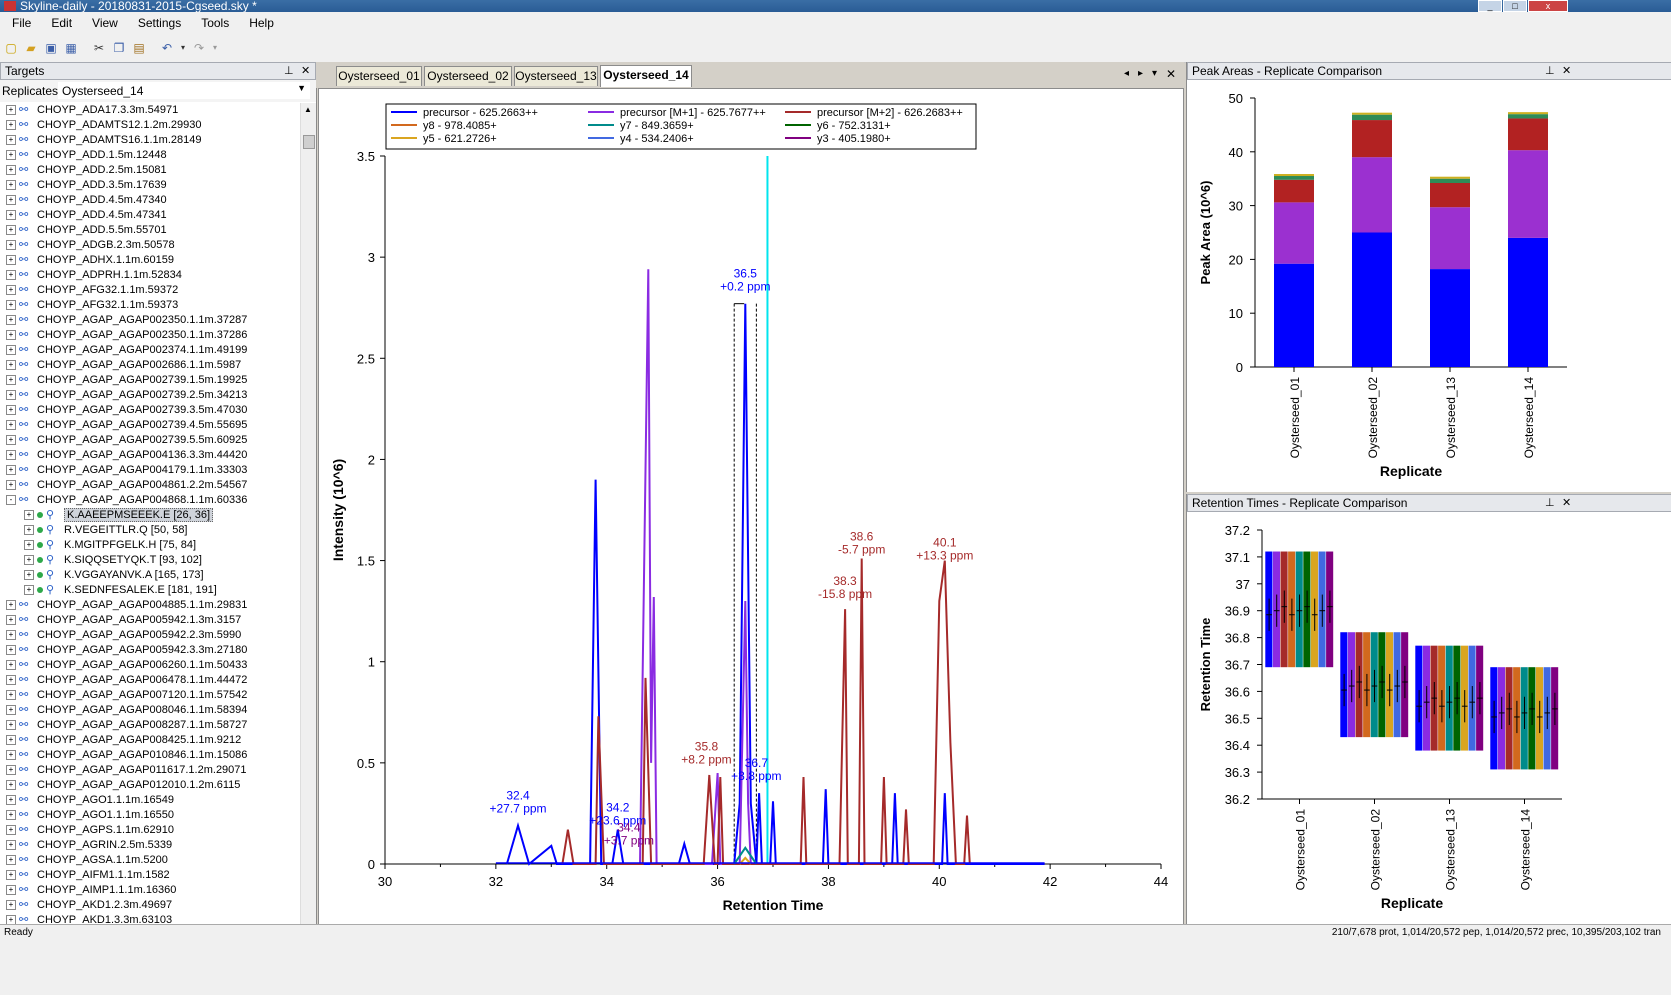  Describe the element at coordinates (150, 230) in the screenshot. I see `protein-node: + ⚯ CHOYP_ADD.5.5m.55701` at that location.